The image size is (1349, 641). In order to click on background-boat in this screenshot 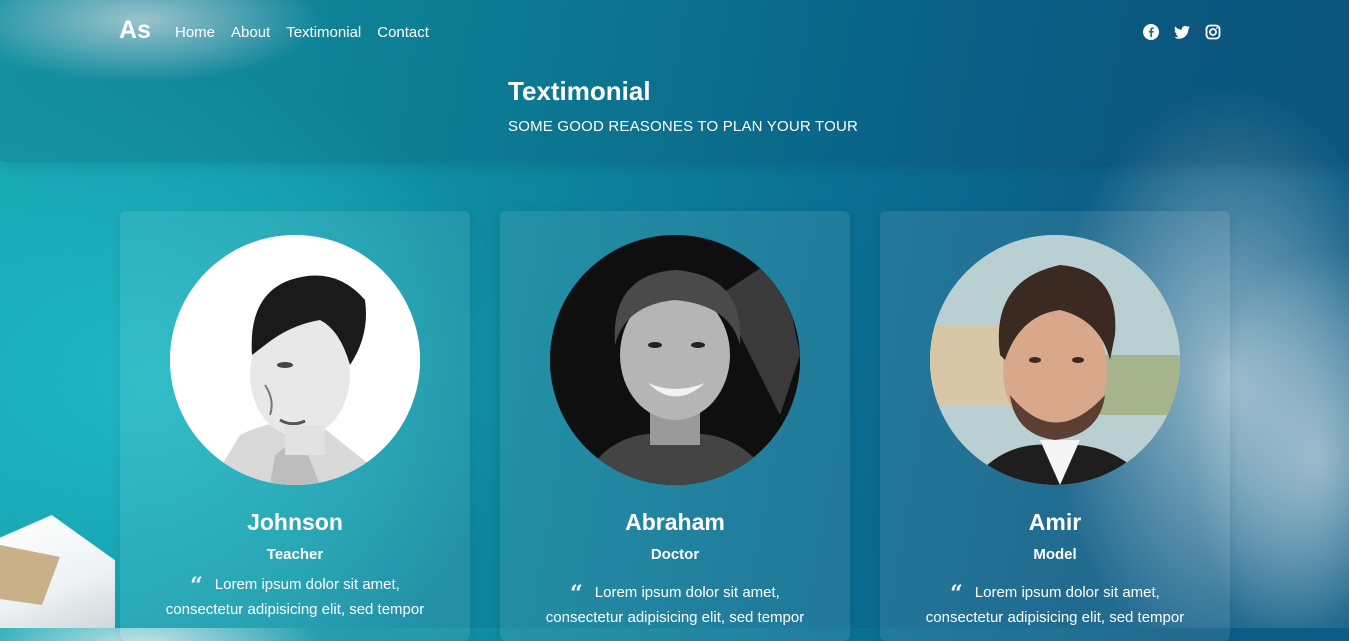, I will do `click(57, 571)`.